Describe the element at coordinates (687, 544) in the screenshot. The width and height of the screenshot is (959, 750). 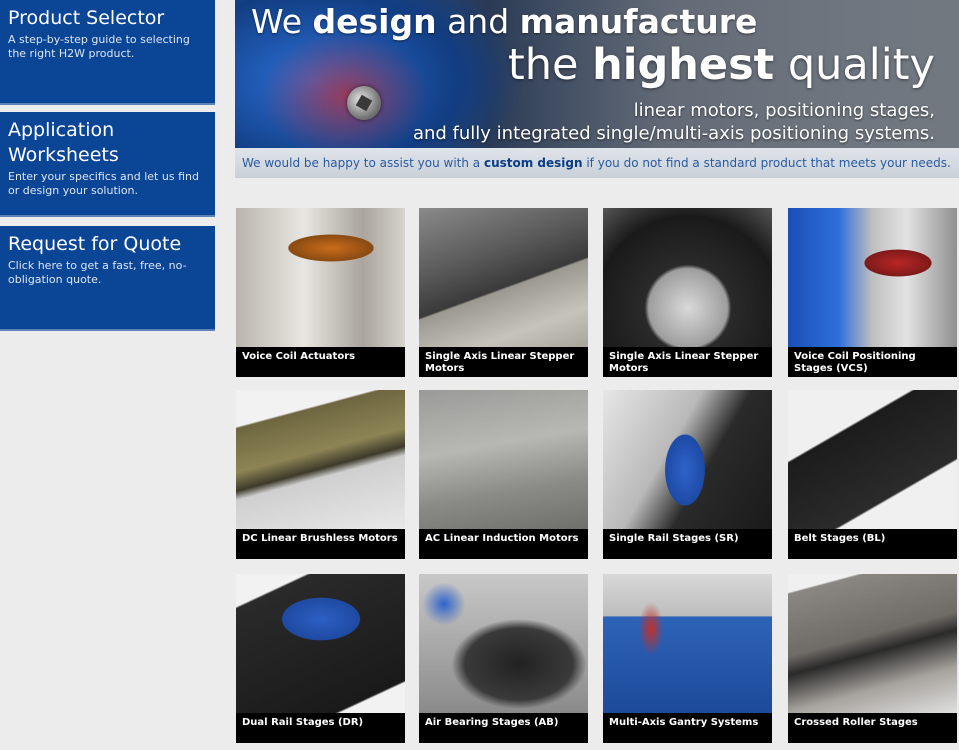
I see `product-label: Single Rail Stages (SR)` at that location.